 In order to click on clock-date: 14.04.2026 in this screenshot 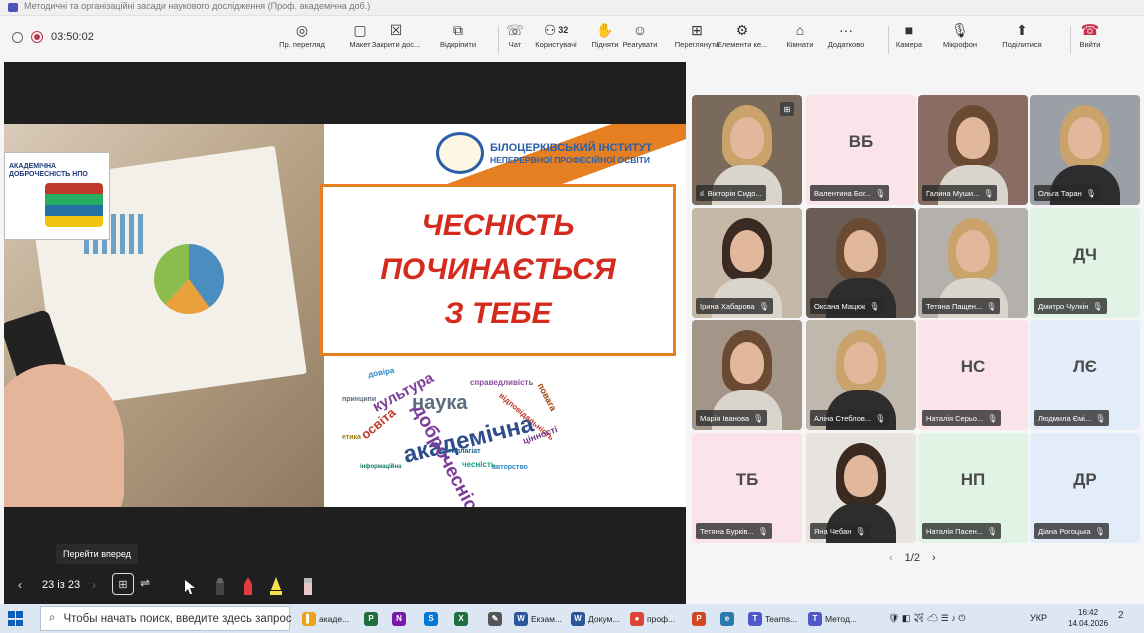, I will do `click(1088, 623)`.